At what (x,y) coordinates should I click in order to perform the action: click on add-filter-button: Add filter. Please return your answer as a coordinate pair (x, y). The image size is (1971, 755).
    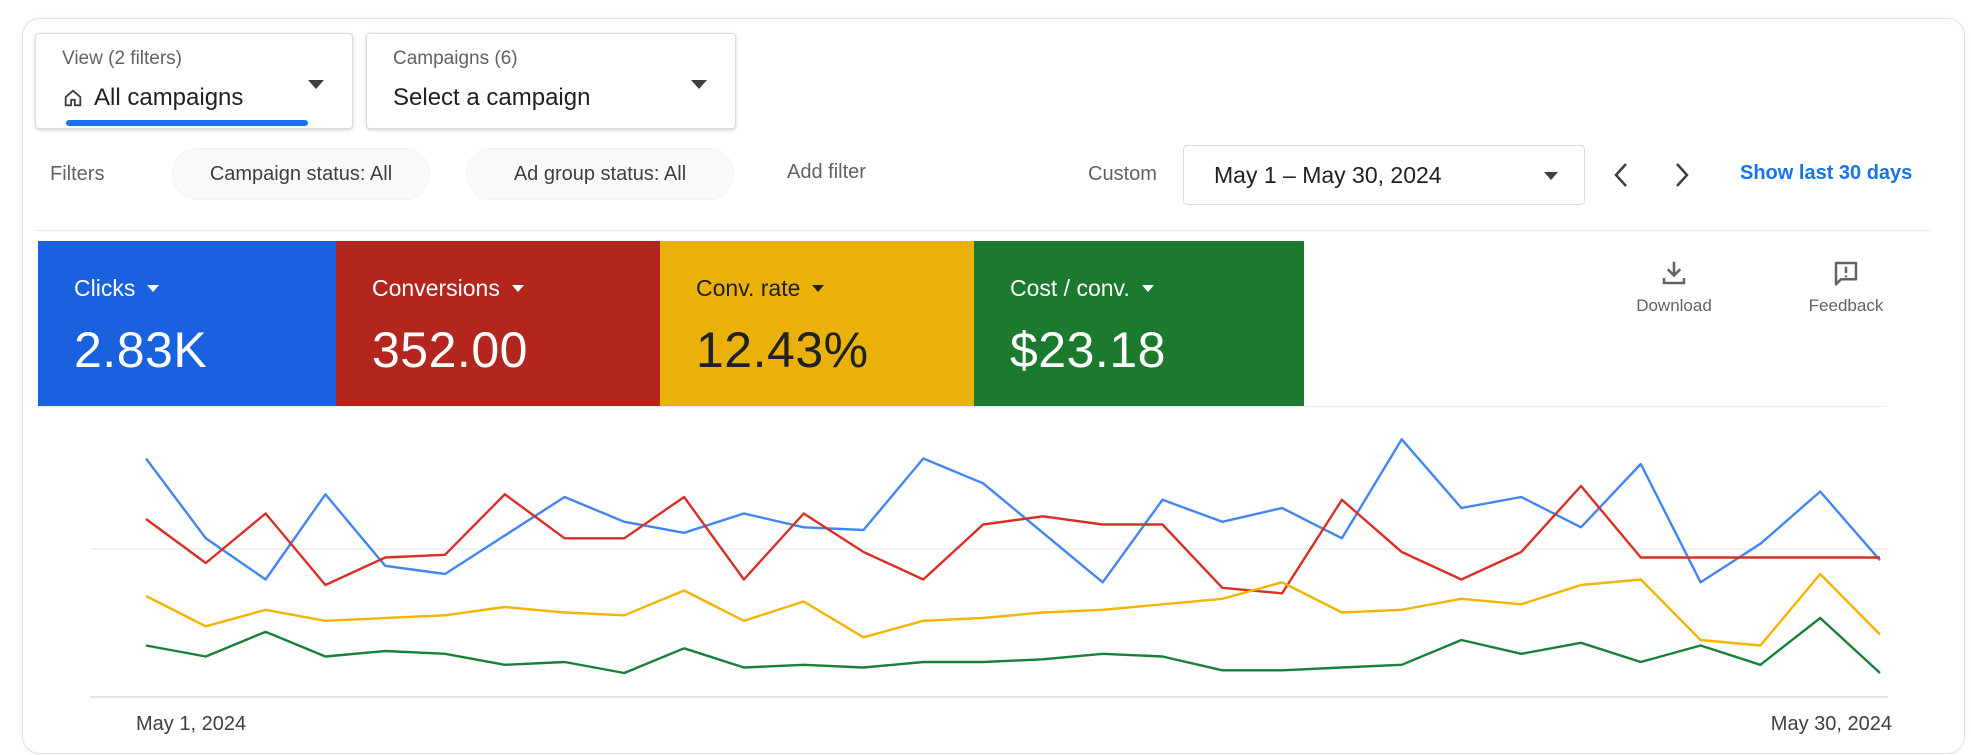
    Looking at the image, I should click on (826, 172).